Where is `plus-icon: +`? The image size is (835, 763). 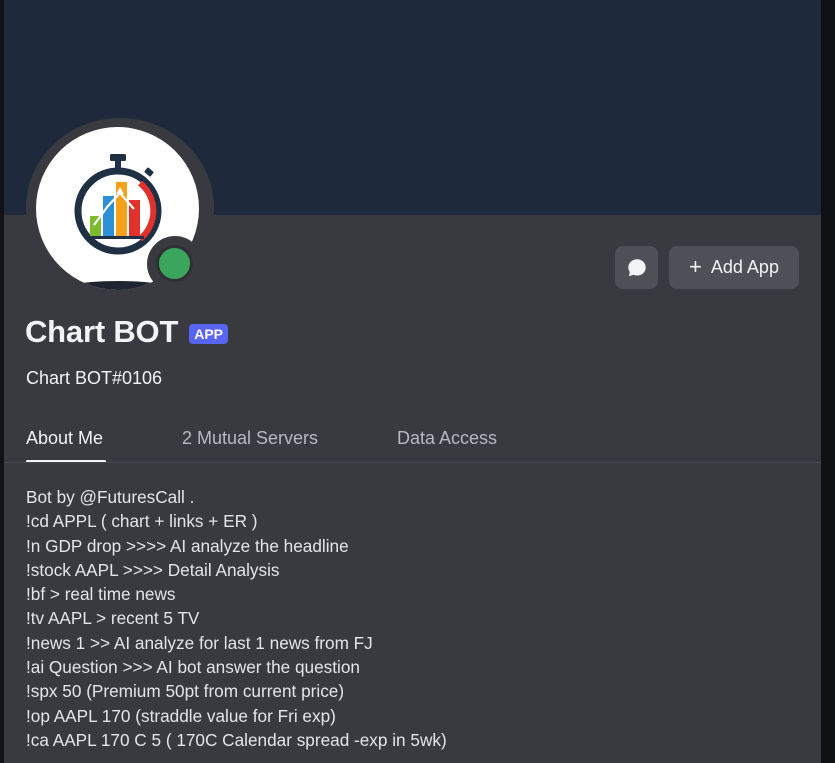
plus-icon: + is located at coordinates (695, 266).